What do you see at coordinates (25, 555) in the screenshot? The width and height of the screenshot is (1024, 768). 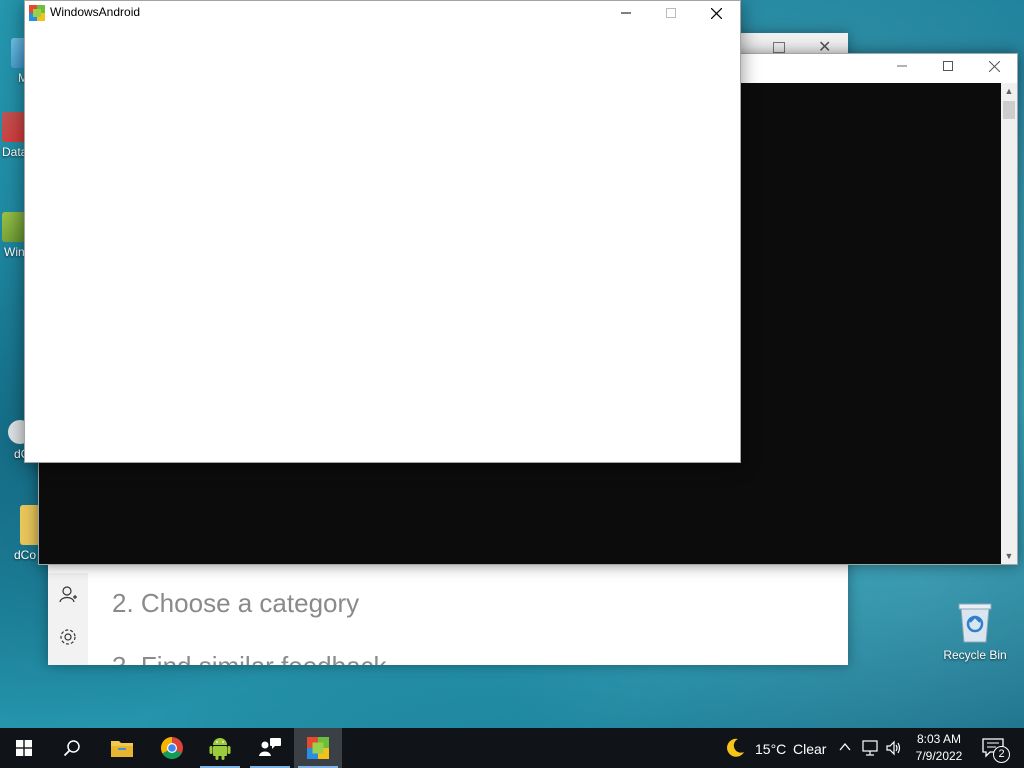 I see `desktop-icon-label: dCo` at bounding box center [25, 555].